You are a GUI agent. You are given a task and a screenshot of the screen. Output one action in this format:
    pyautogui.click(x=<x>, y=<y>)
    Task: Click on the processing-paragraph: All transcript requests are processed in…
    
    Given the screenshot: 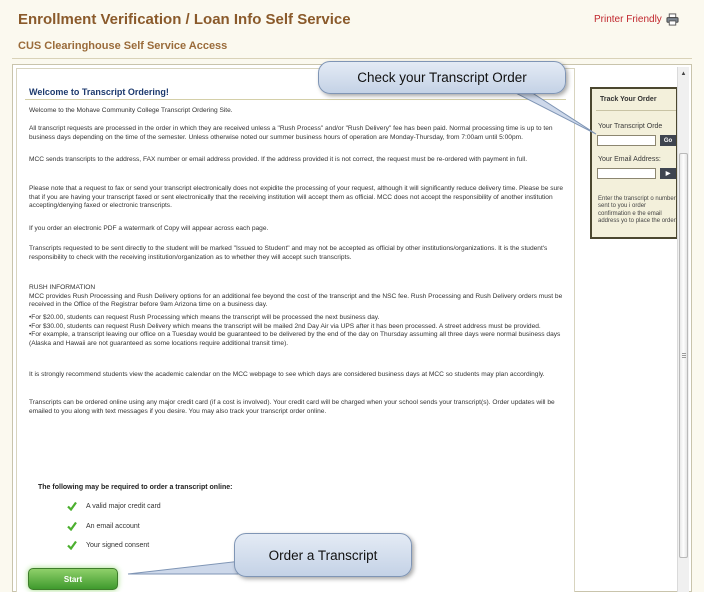 What is the action you would take?
    pyautogui.click(x=291, y=133)
    